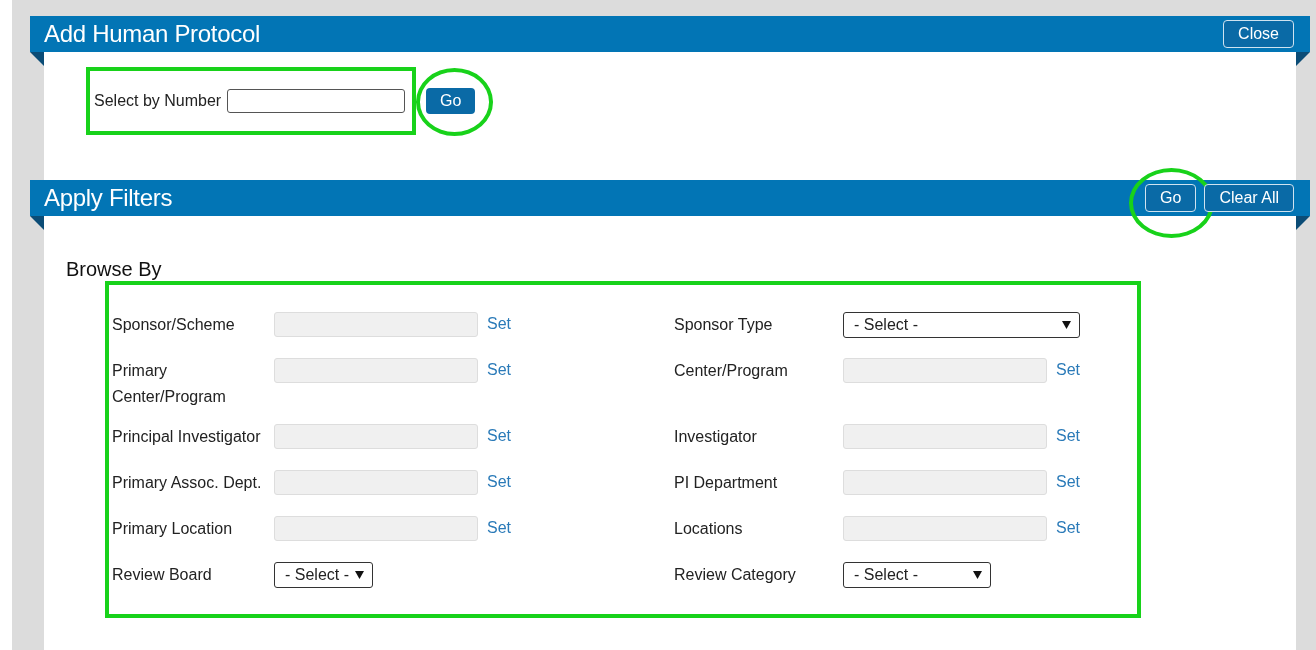 This screenshot has height=650, width=1316. Describe the element at coordinates (726, 483) in the screenshot. I see `field-label: PI Department` at that location.